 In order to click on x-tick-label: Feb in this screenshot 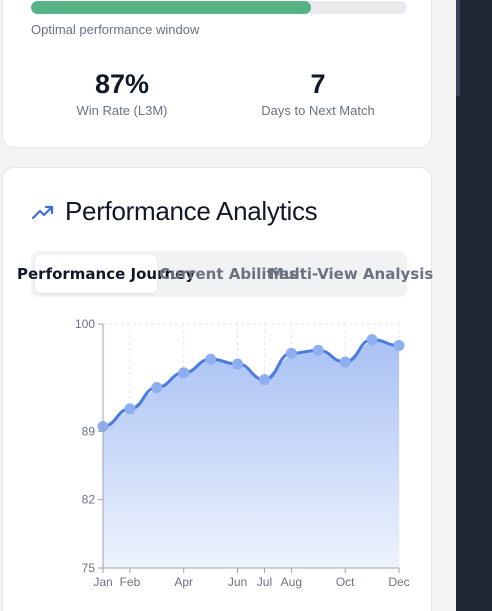, I will do `click(130, 582)`.